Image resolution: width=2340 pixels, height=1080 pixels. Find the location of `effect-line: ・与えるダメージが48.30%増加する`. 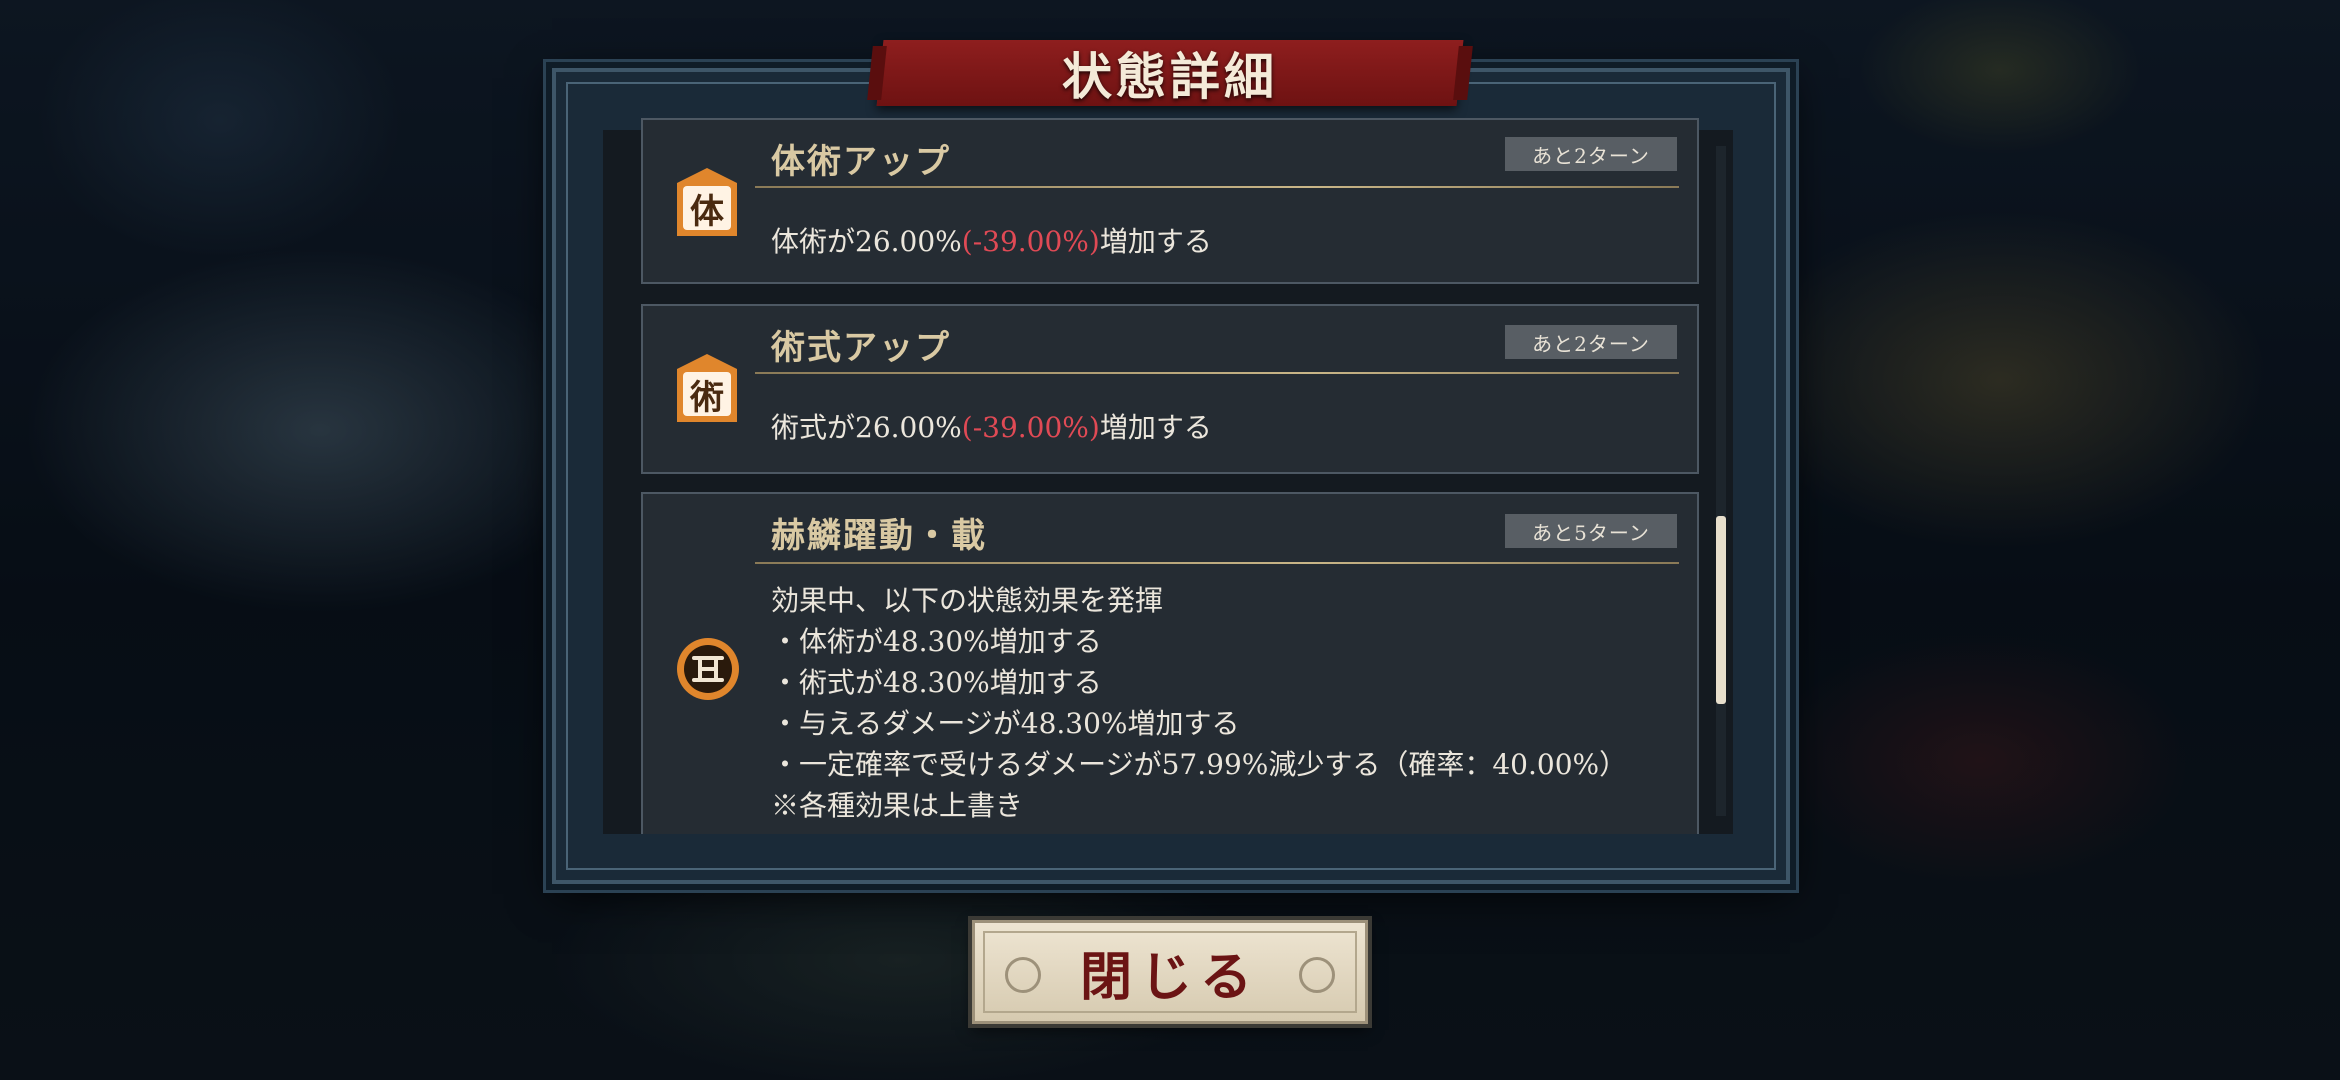

effect-line: ・与えるダメージが48.30%増加する is located at coordinates (1005, 723).